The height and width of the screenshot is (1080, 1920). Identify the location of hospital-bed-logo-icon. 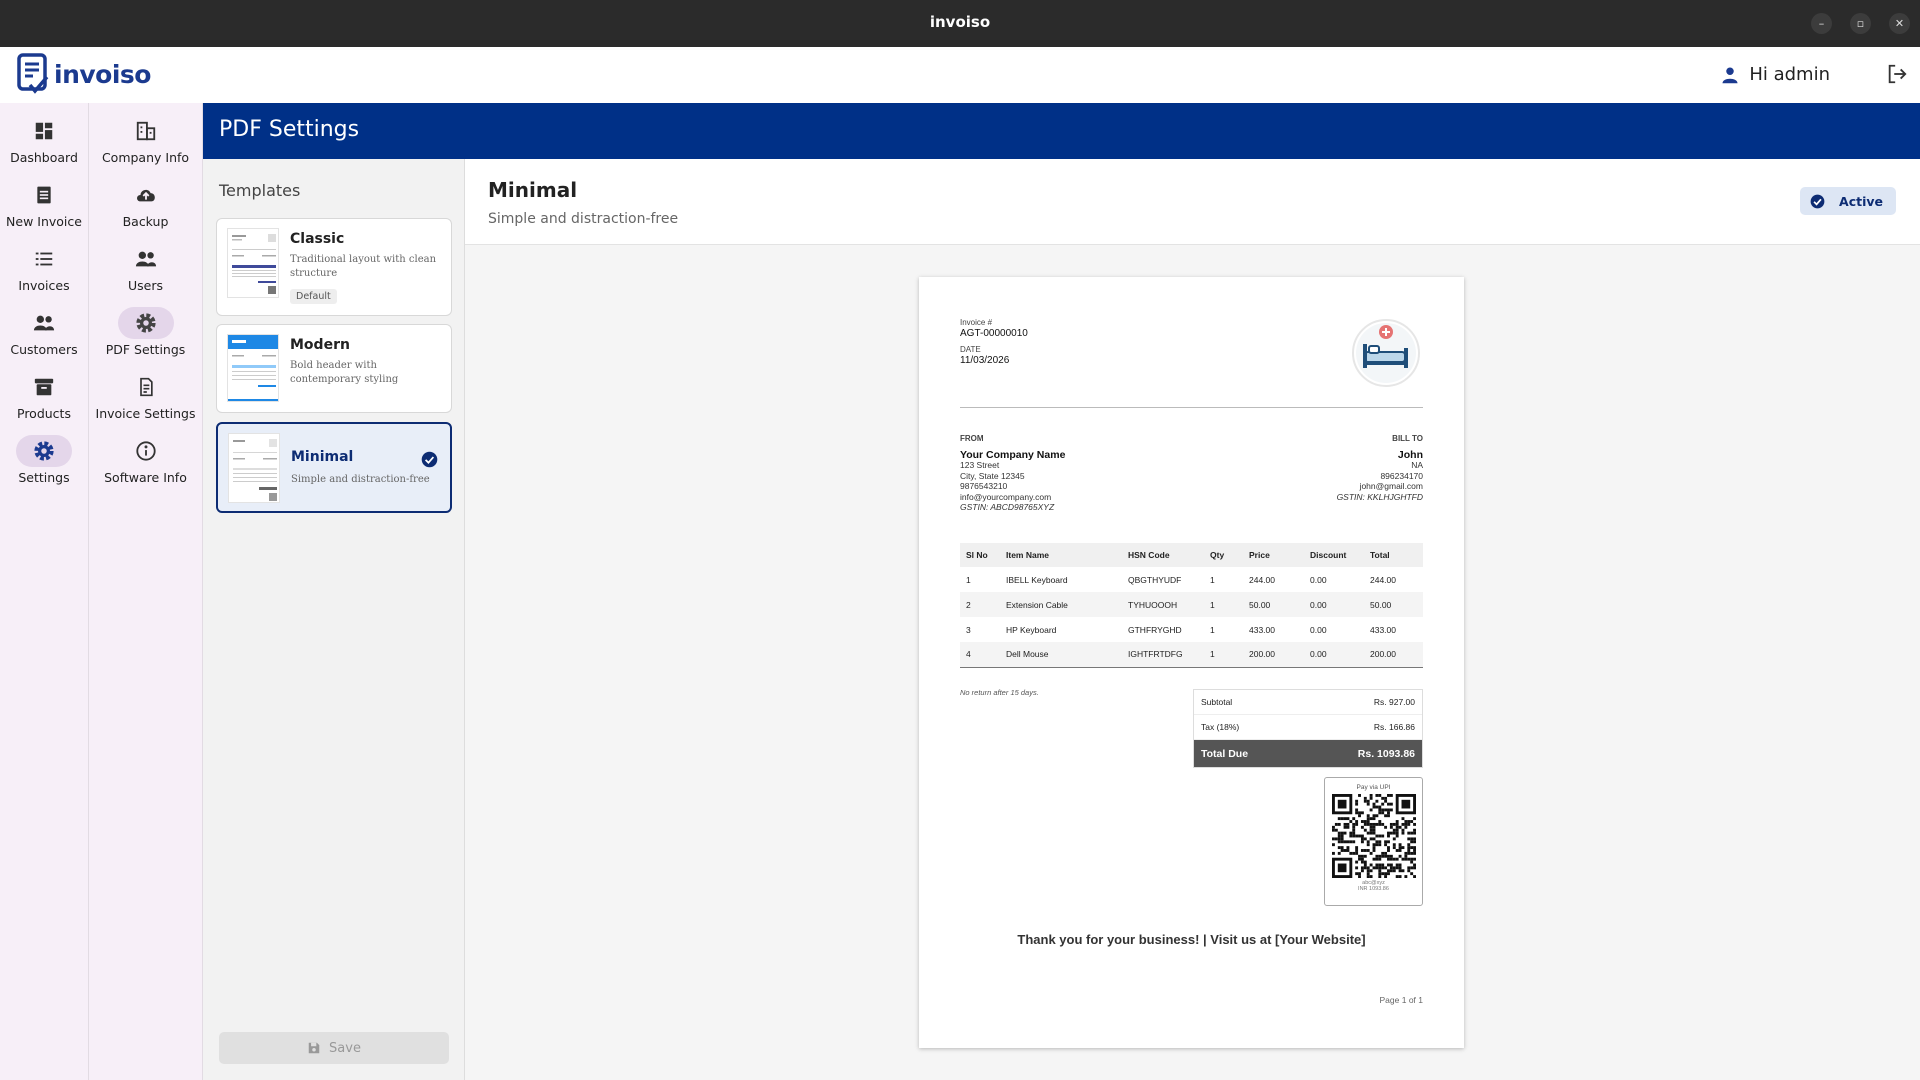
(1386, 353).